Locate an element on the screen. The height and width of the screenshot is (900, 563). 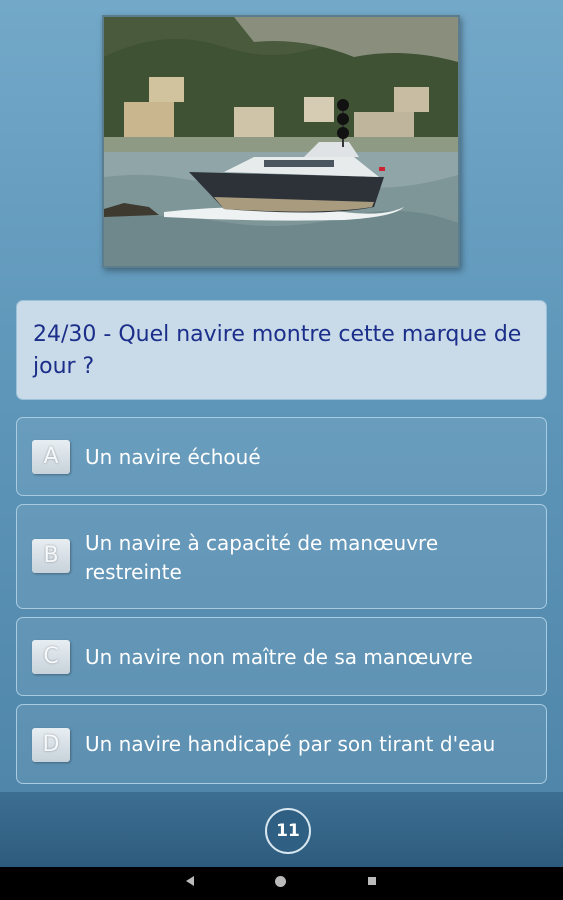
answer-option-a: A Un navire échoué is located at coordinates (281, 456).